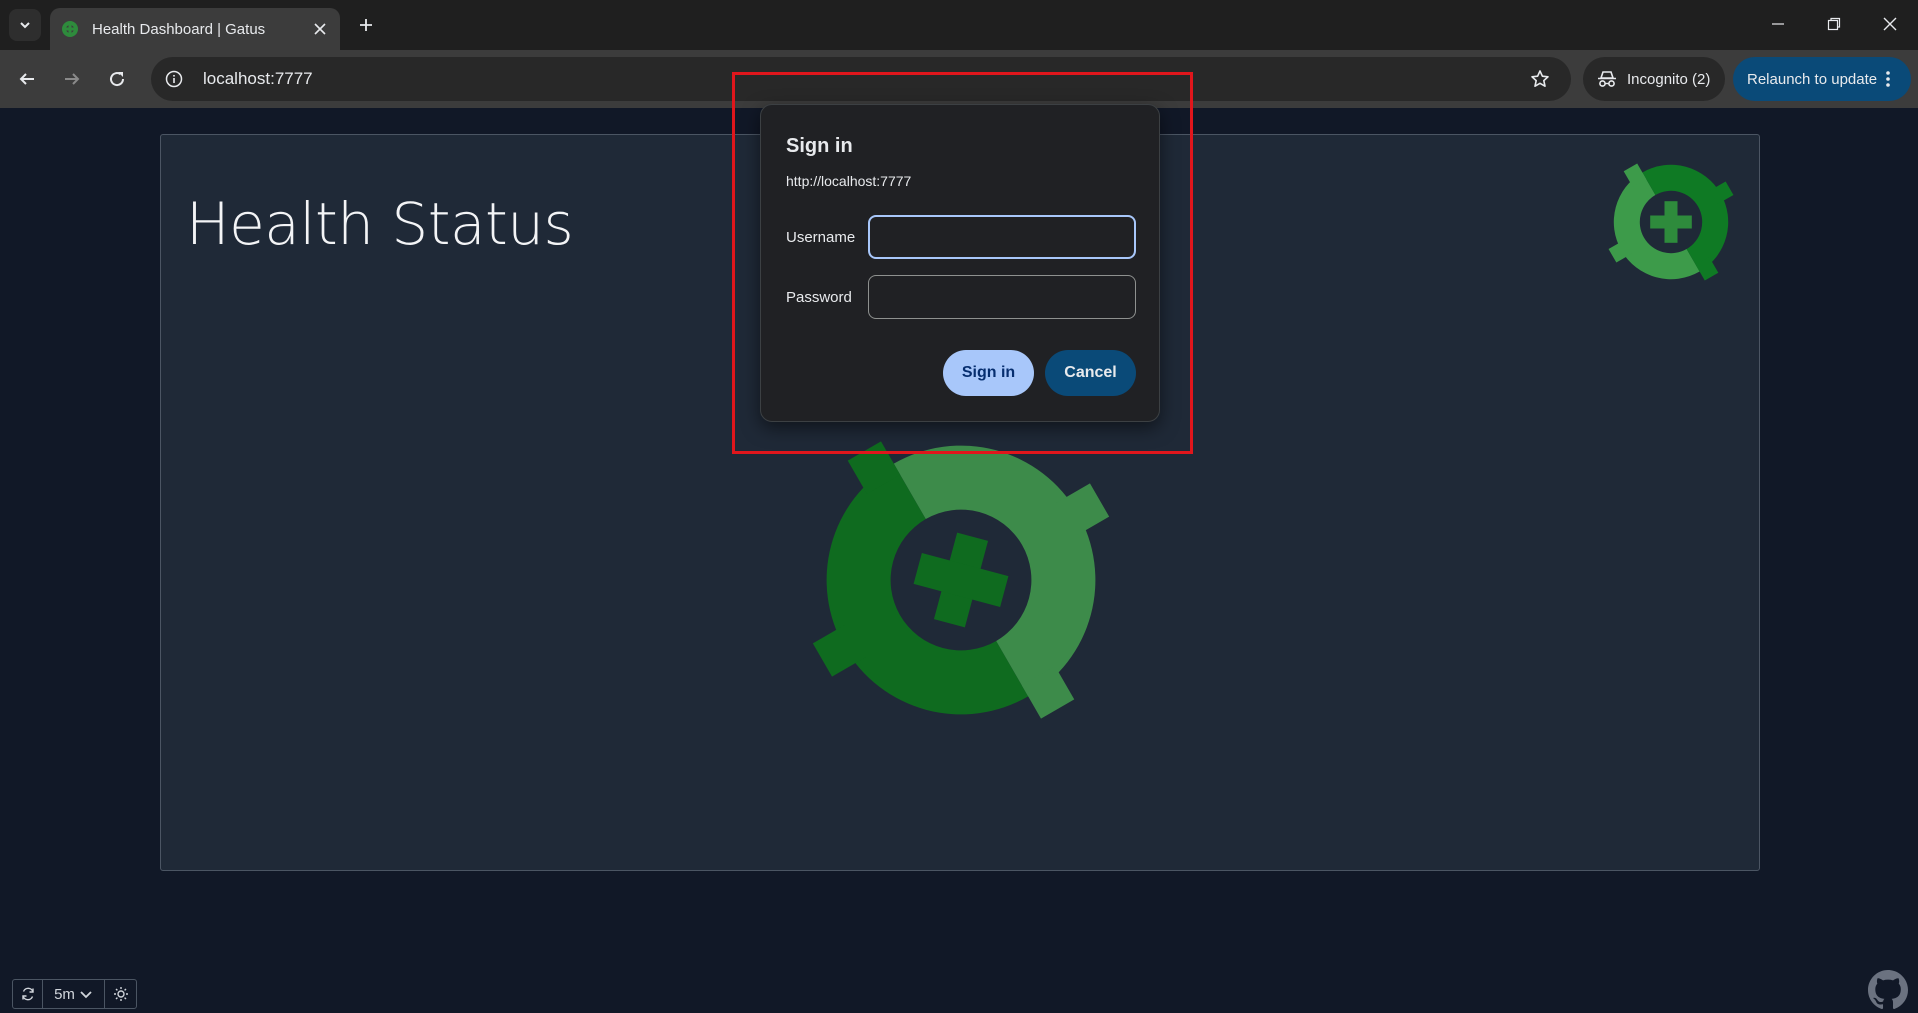 The width and height of the screenshot is (1918, 1013). I want to click on restore-button, so click(1834, 24).